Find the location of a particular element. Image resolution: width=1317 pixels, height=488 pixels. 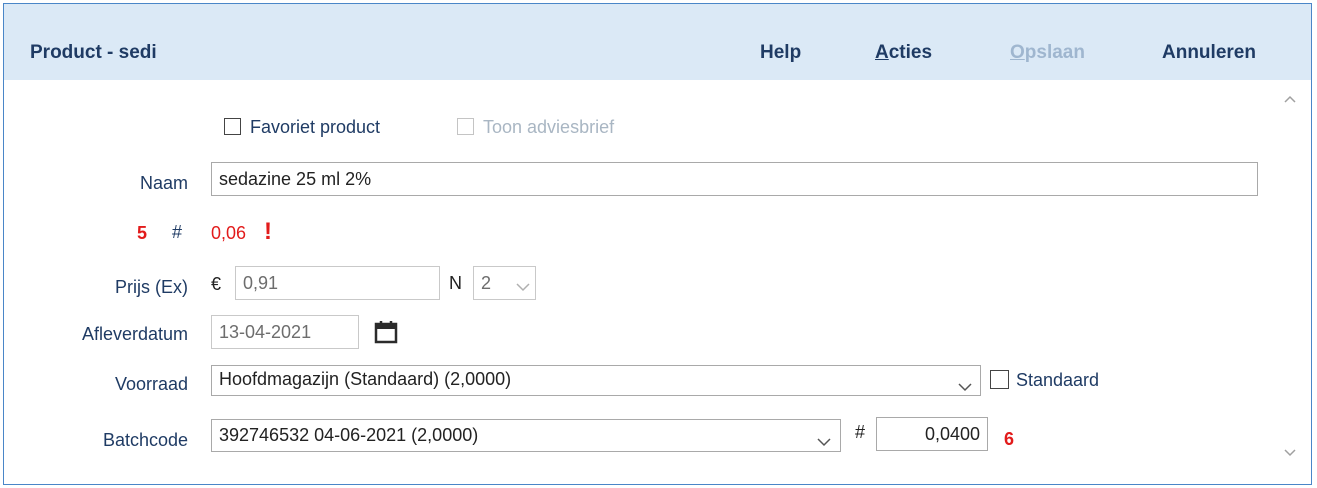

batch-quantity-input: 0,0400 is located at coordinates (932, 434).